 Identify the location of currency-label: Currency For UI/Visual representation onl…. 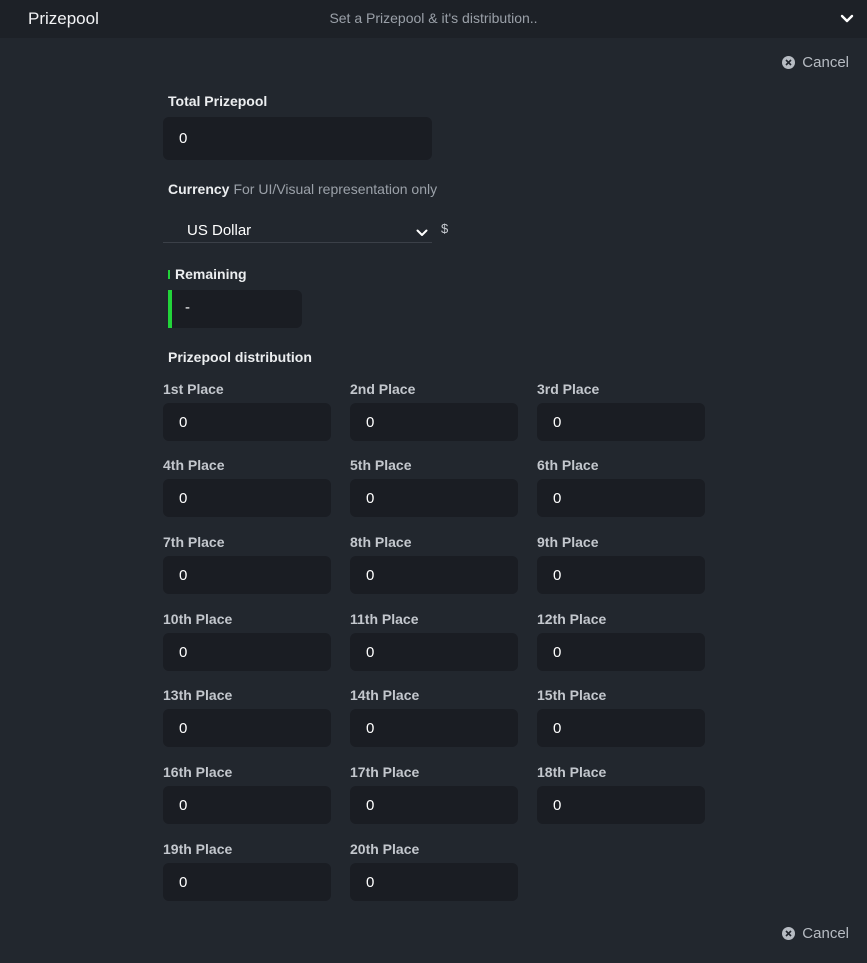
(302, 189).